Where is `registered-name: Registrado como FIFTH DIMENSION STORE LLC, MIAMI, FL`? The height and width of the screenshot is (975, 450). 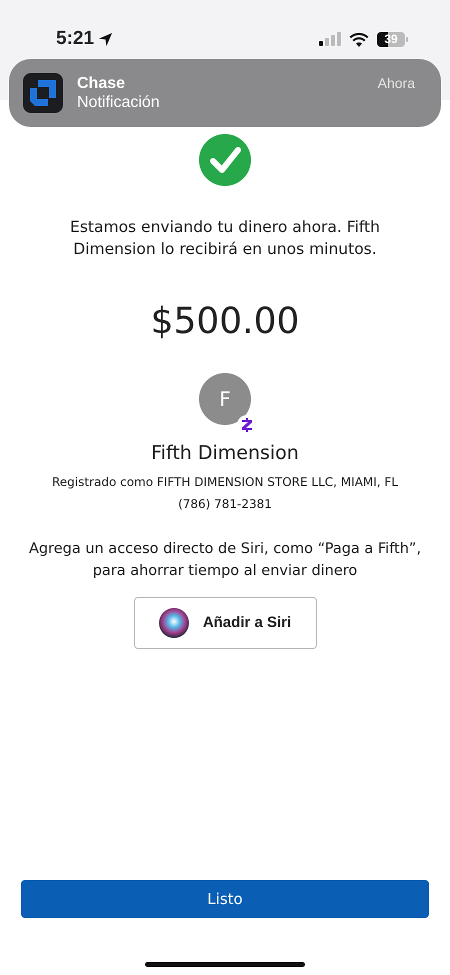
registered-name: Registrado como FIFTH DIMENSION STORE LLC, MIAMI, FL is located at coordinates (225, 483).